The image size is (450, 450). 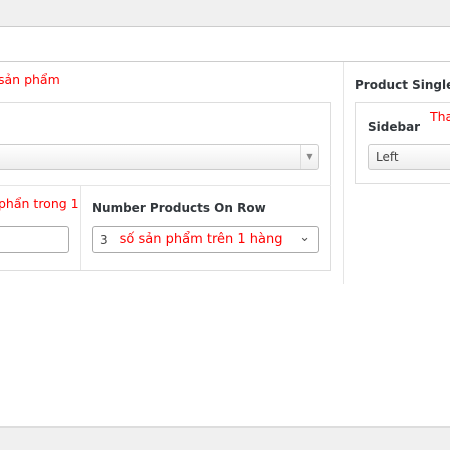 What do you see at coordinates (440, 116) in the screenshot?
I see `annotation-note: Tha` at bounding box center [440, 116].